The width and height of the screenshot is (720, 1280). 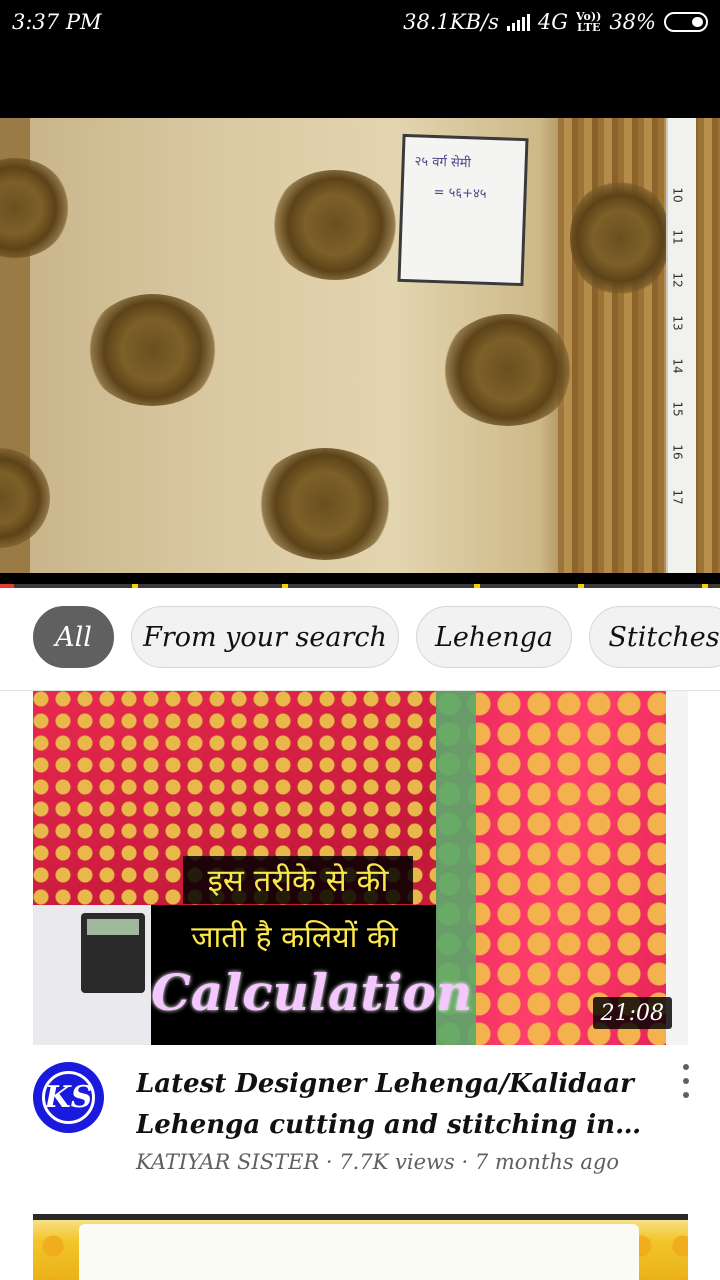 I want to click on volte-icon: Vo)) LTE, so click(x=588, y=22).